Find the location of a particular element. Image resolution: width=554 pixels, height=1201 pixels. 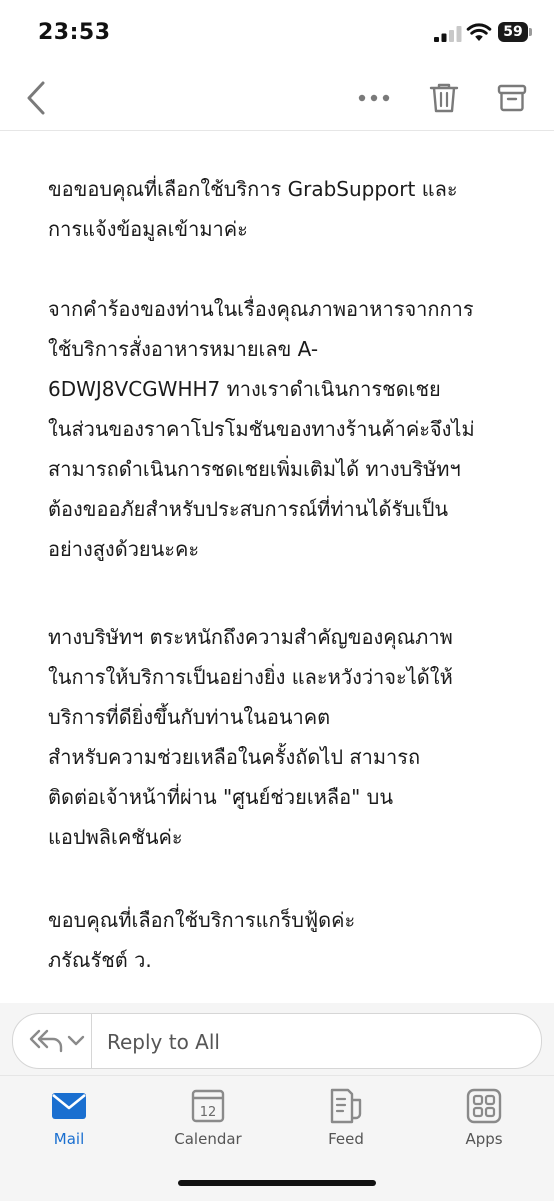

home-indicator is located at coordinates (277, 1183).